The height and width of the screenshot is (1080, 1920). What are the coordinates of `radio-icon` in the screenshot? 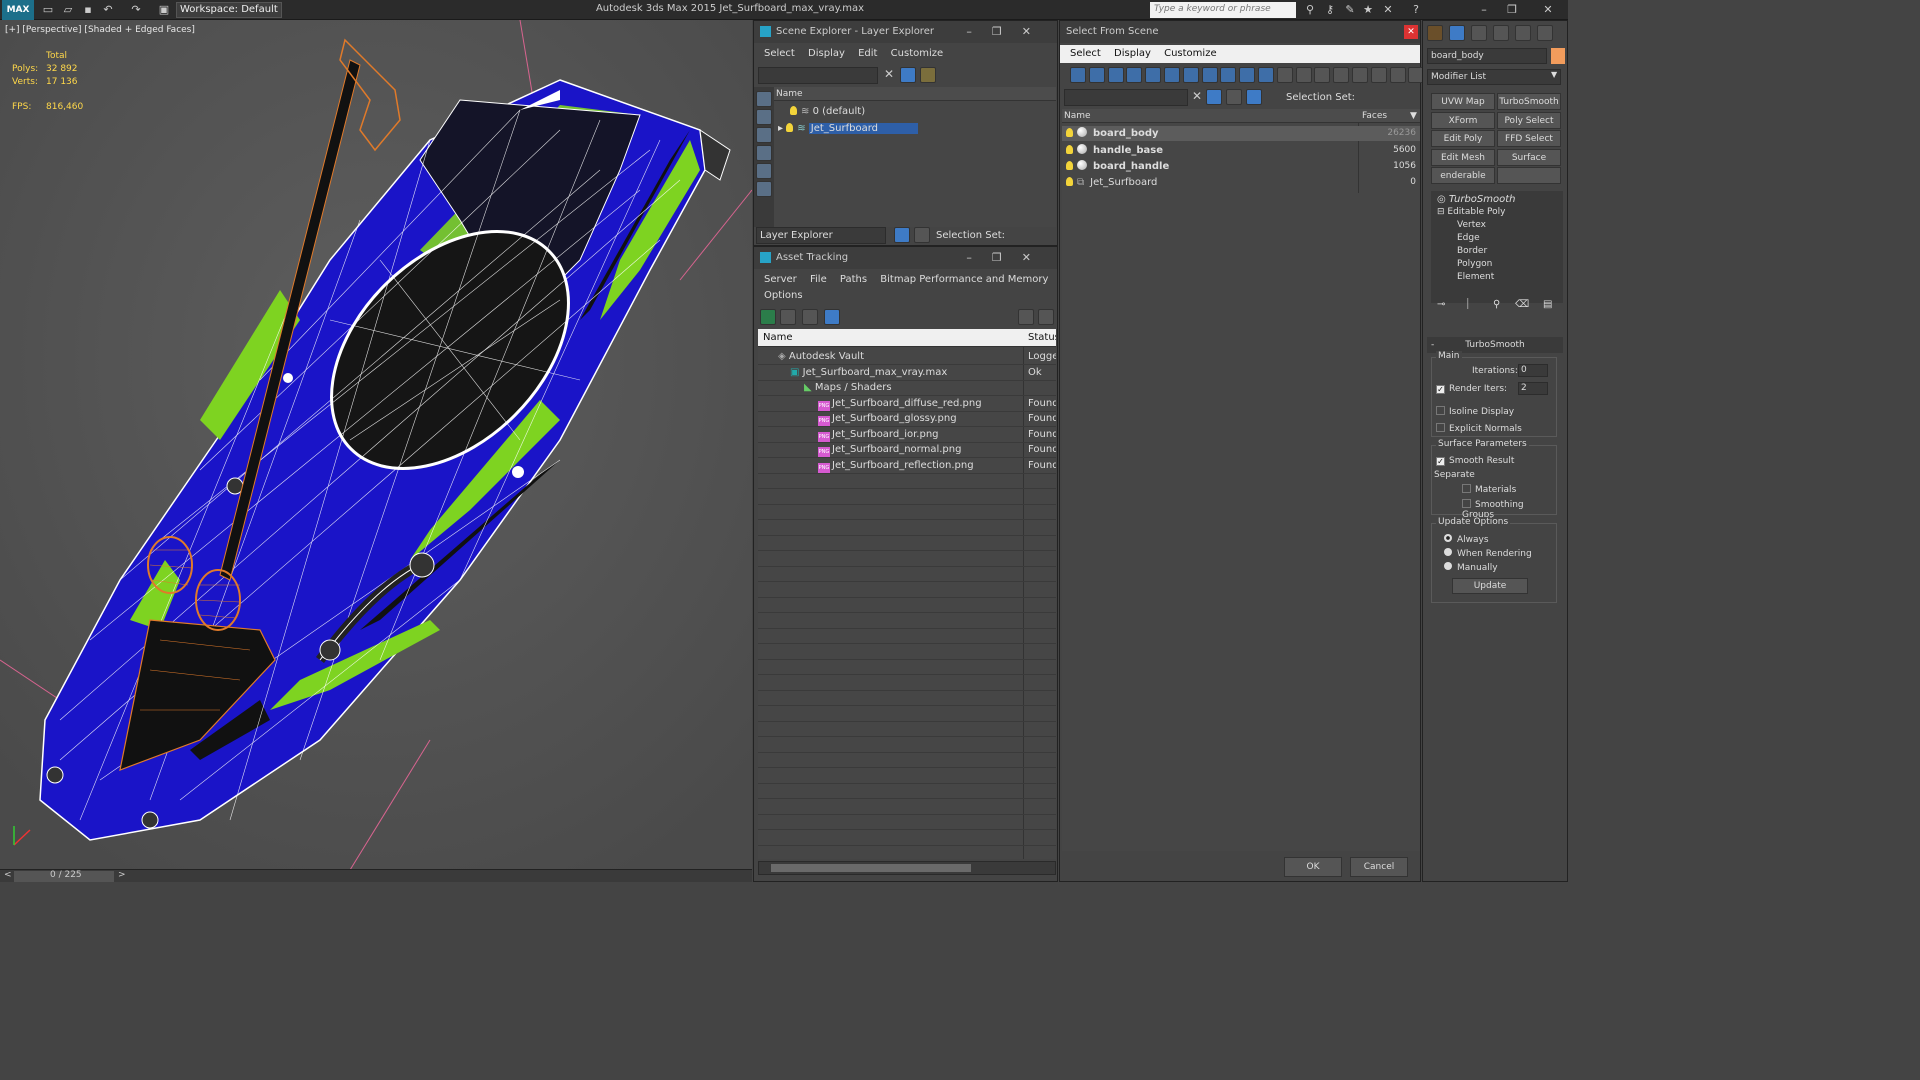 It's located at (1448, 538).